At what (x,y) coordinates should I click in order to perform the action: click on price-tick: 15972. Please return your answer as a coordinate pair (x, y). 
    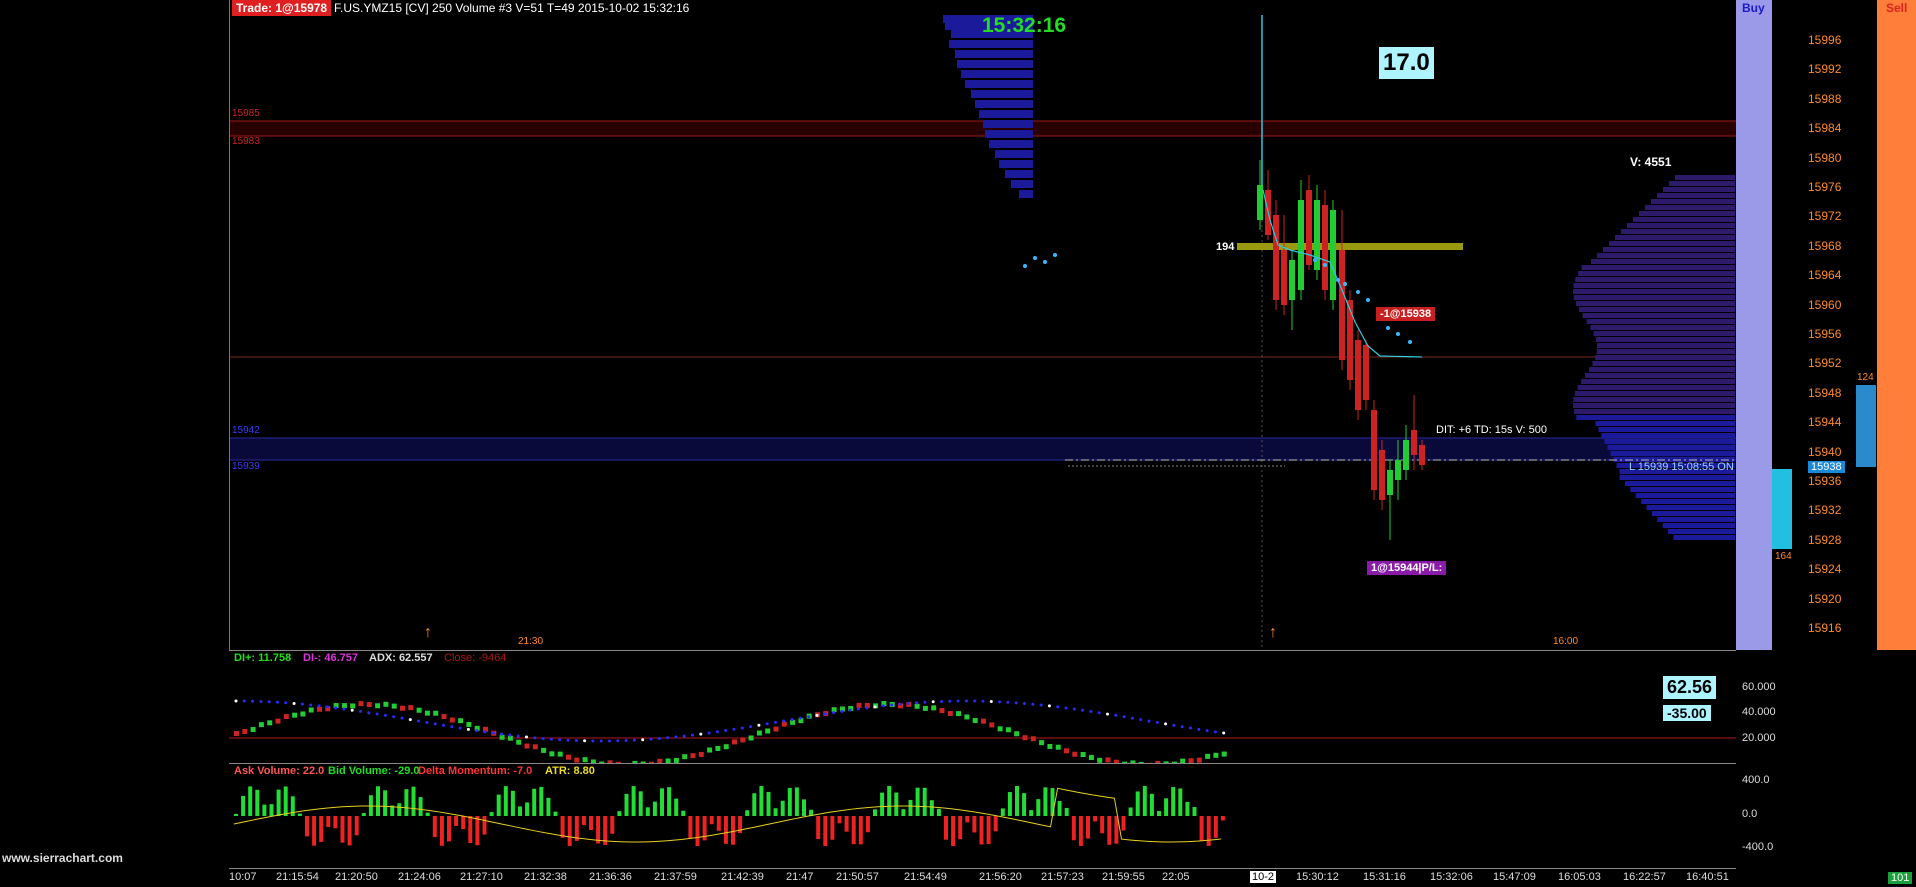
    Looking at the image, I should click on (1825, 216).